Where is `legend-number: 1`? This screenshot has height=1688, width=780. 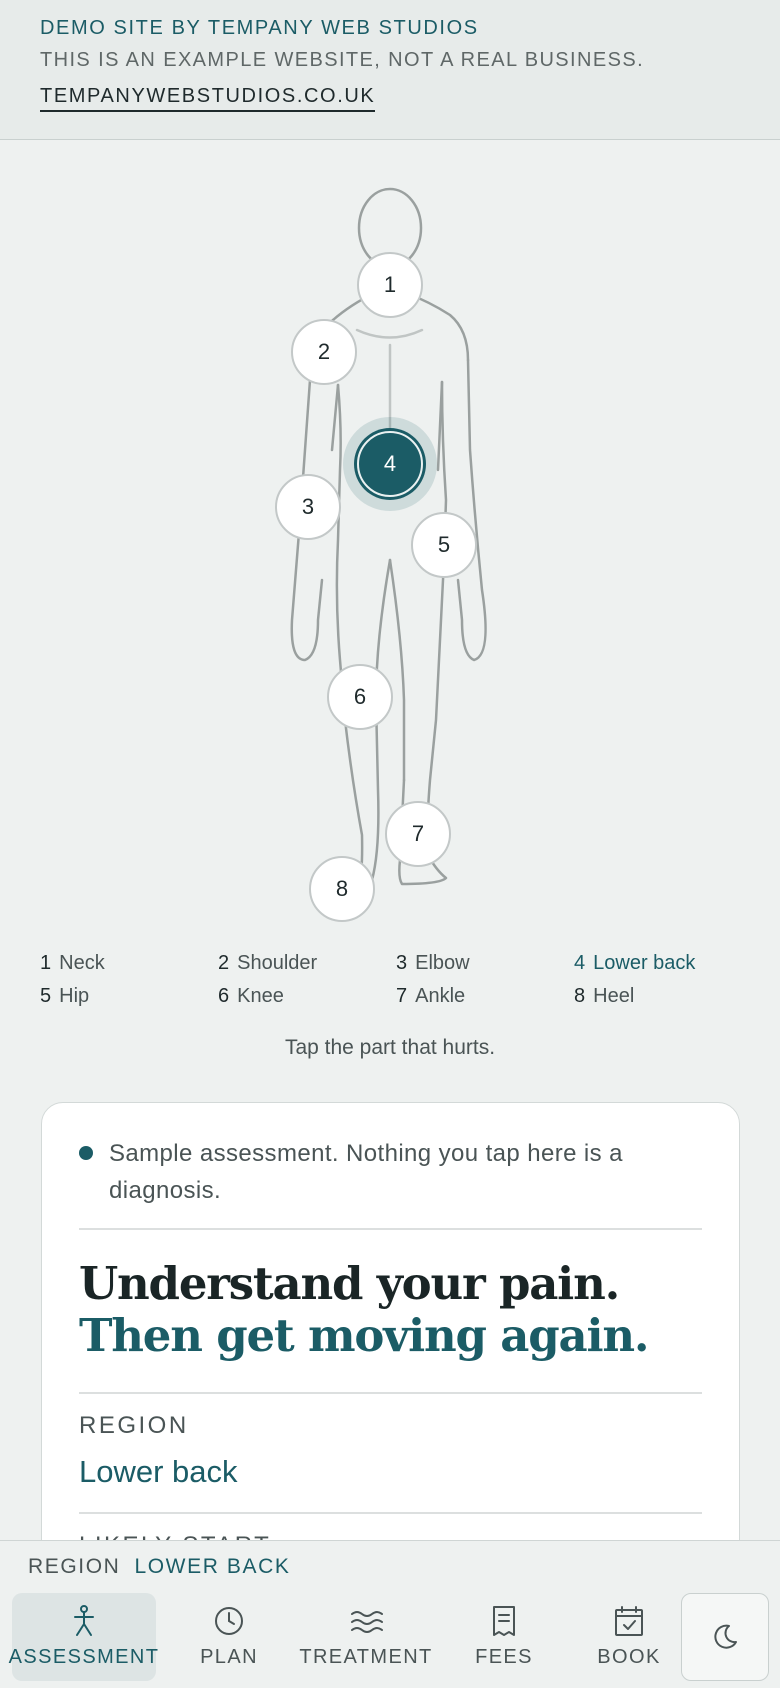
legend-number: 1 is located at coordinates (46, 963).